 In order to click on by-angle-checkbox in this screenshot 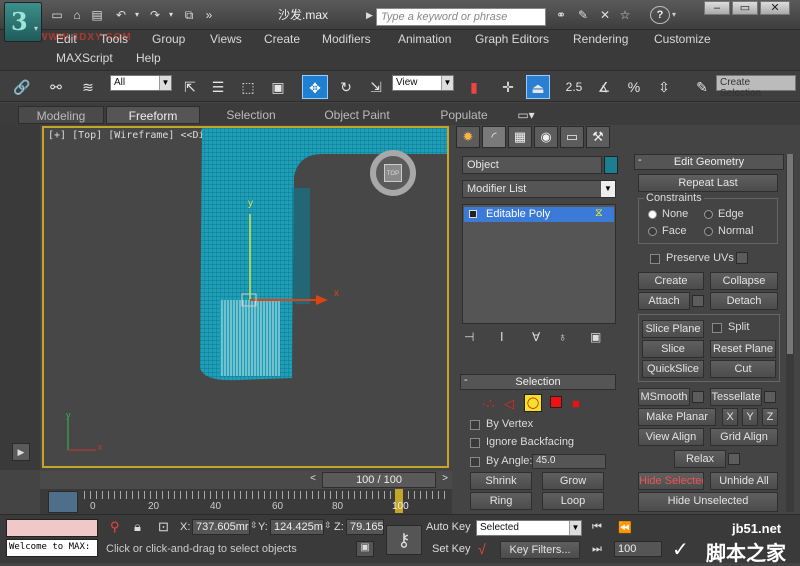, I will do `click(475, 462)`.